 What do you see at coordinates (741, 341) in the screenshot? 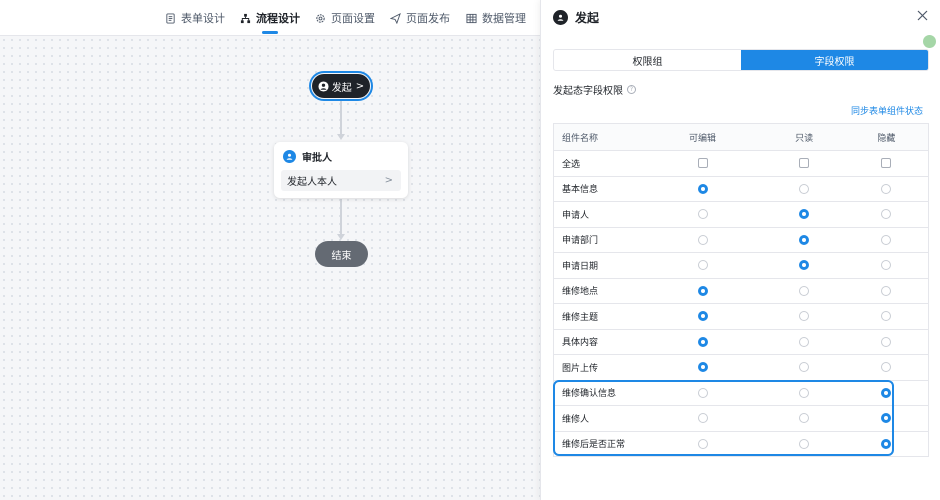
I see `table-row: 具体内容` at bounding box center [741, 341].